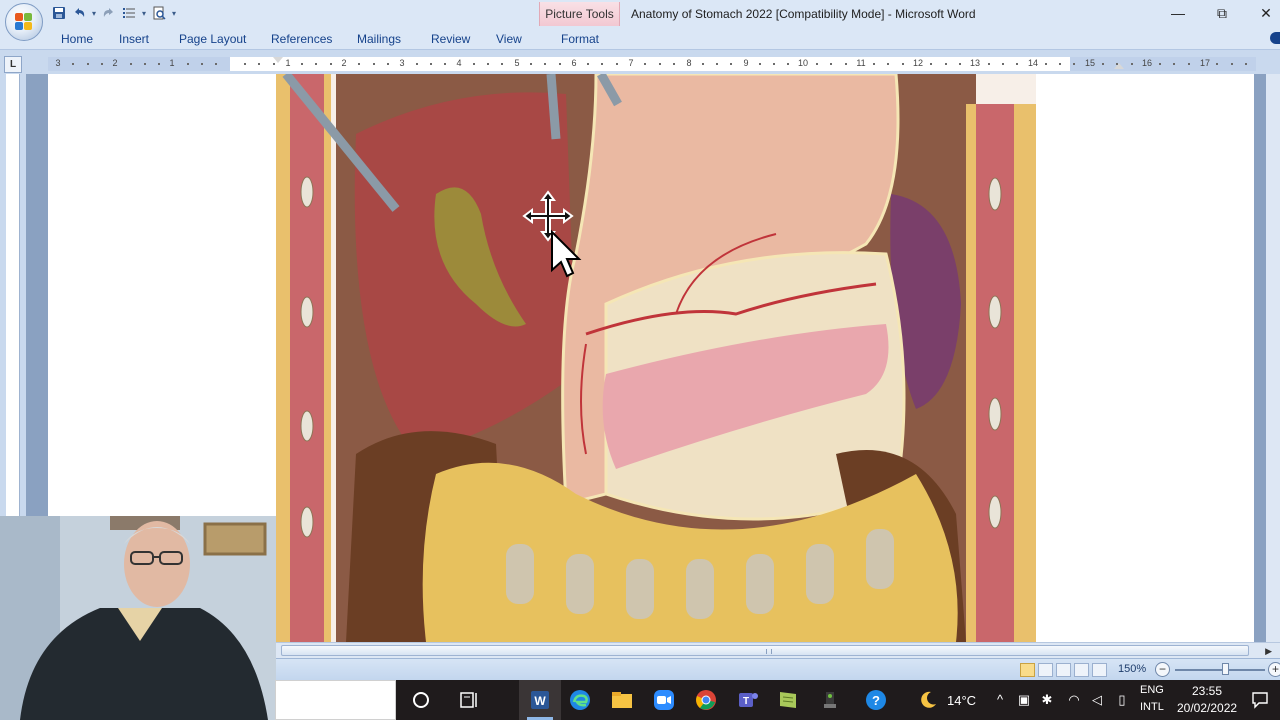 The height and width of the screenshot is (720, 1280). Describe the element at coordinates (918, 63) in the screenshot. I see `ruler-label: 12` at that location.